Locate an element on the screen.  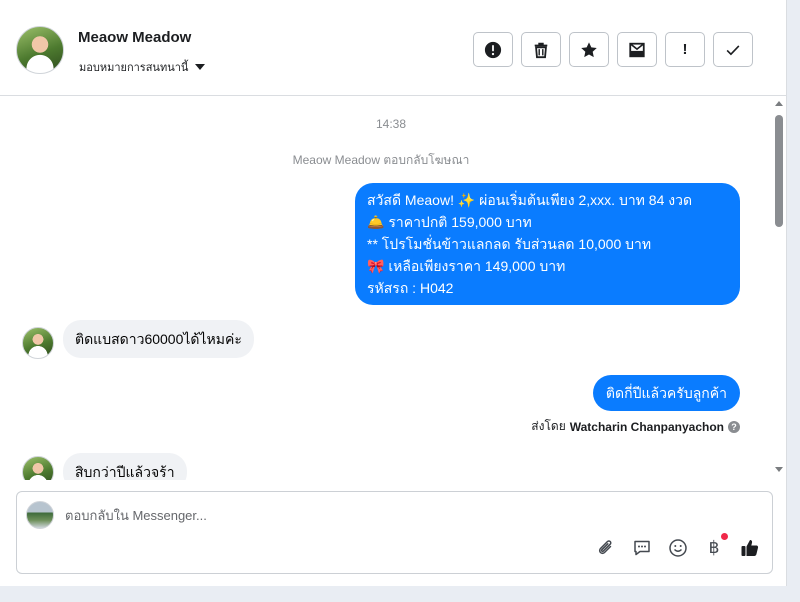
reply-input is located at coordinates (365, 515).